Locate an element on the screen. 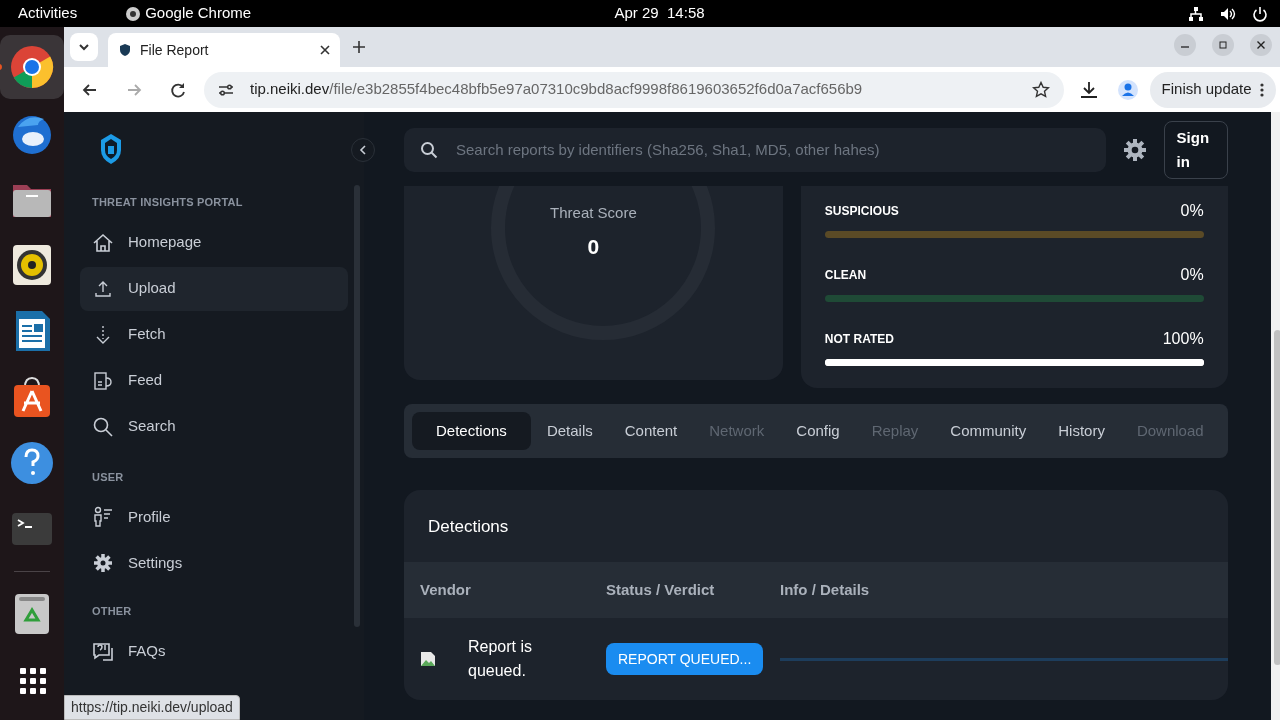  address-bar: tip.neiki.dev/file/e3b2855f4bec48bfb5e97a07310c9bd8acf9998f8619603652f6d0a7acf656b9 is located at coordinates (634, 89).